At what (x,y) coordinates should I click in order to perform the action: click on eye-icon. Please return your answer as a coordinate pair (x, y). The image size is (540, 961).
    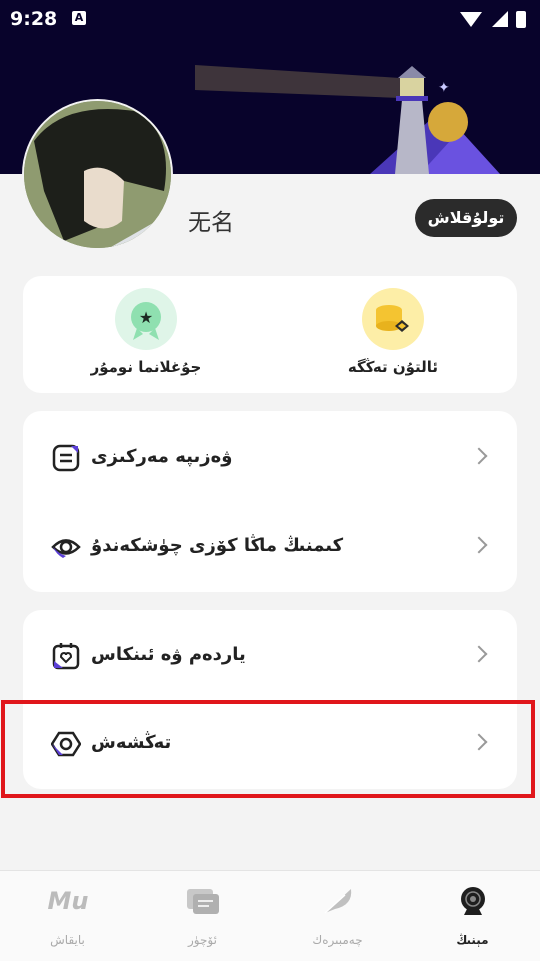
    Looking at the image, I should click on (66, 548).